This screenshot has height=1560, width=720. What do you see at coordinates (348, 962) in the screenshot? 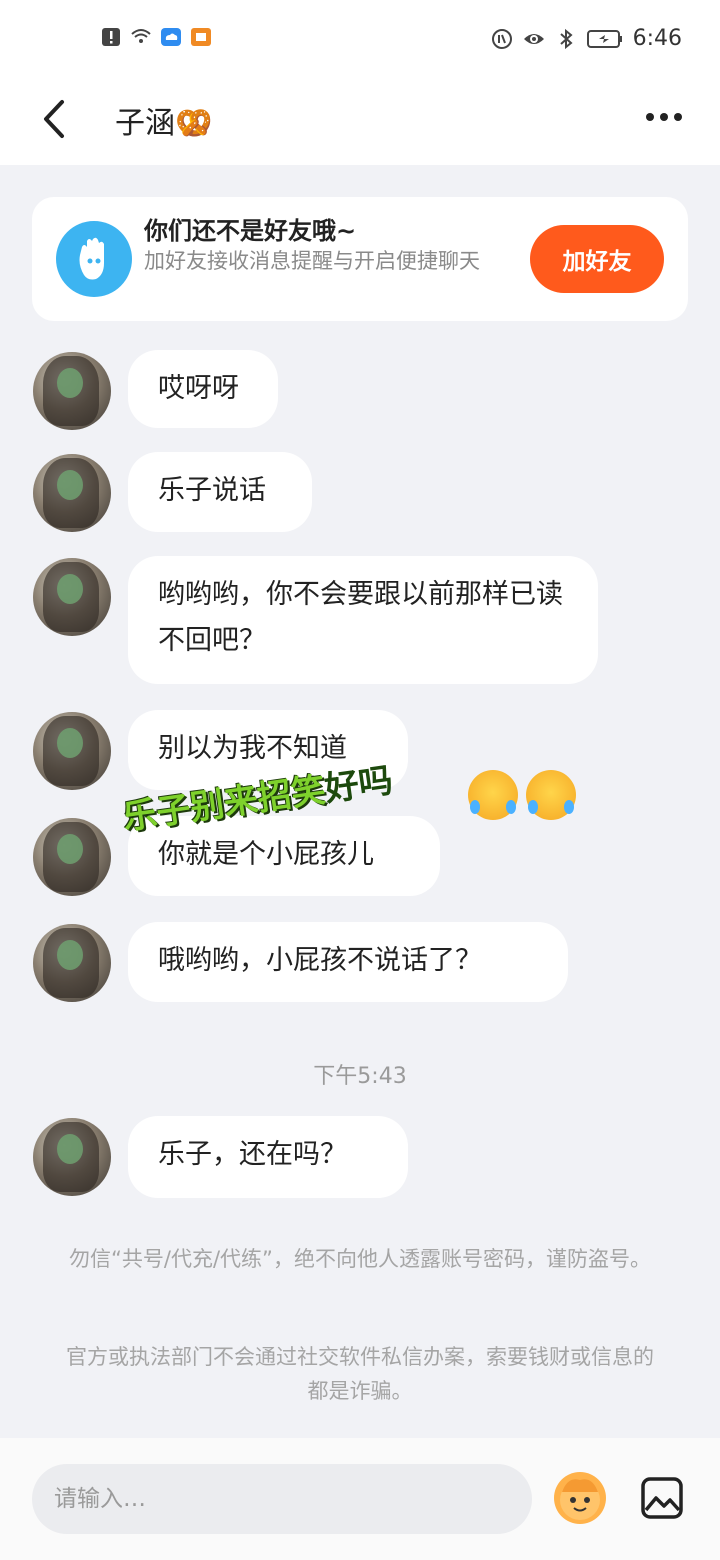
I see `message-bubble: 哦哟哟，小屁孩不说话了？` at bounding box center [348, 962].